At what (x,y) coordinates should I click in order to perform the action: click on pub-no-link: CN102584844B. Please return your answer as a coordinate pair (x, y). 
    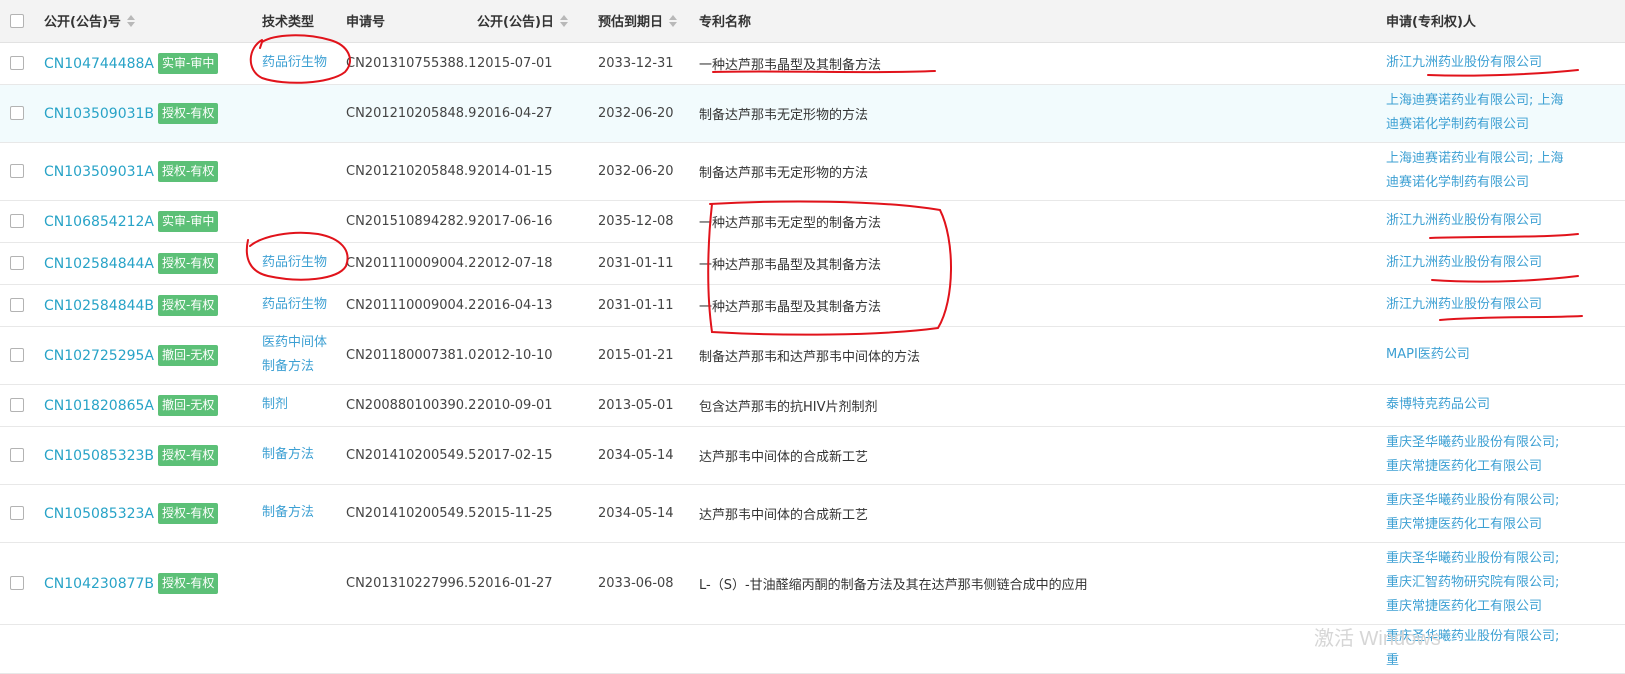
    Looking at the image, I should click on (99, 306).